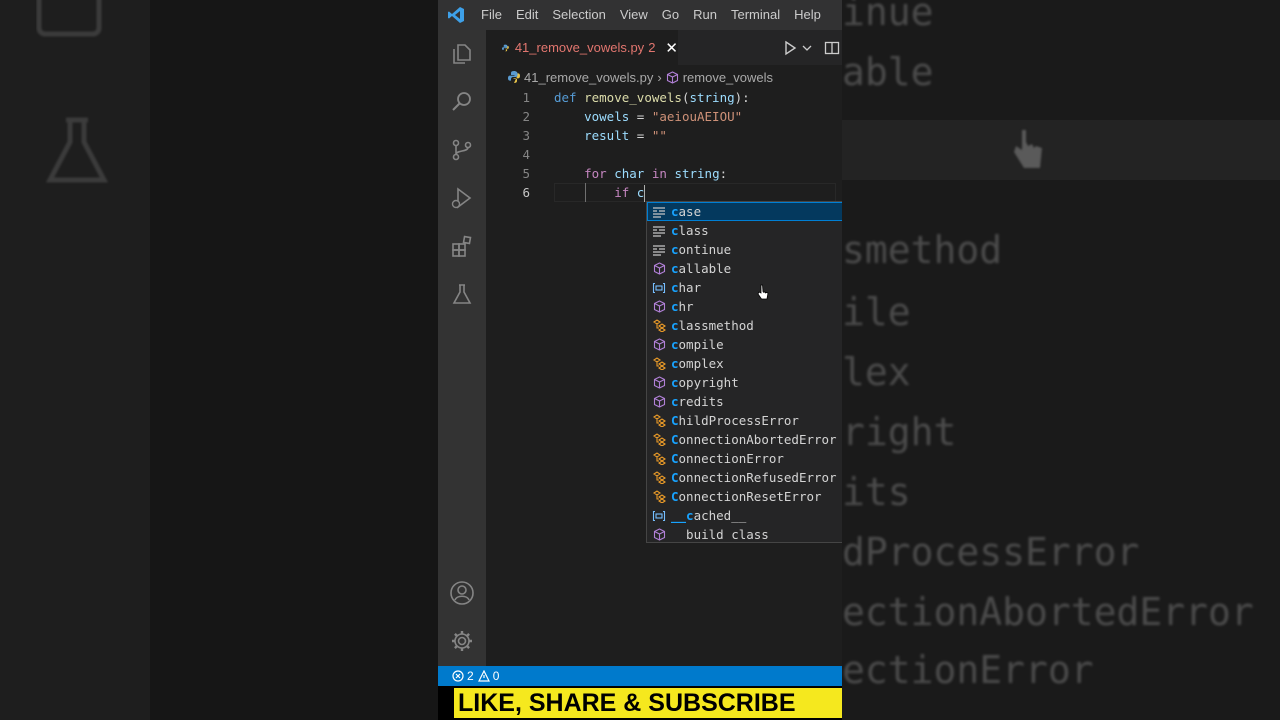 Image resolution: width=1280 pixels, height=720 pixels. I want to click on suggestion-item: class, so click(744, 230).